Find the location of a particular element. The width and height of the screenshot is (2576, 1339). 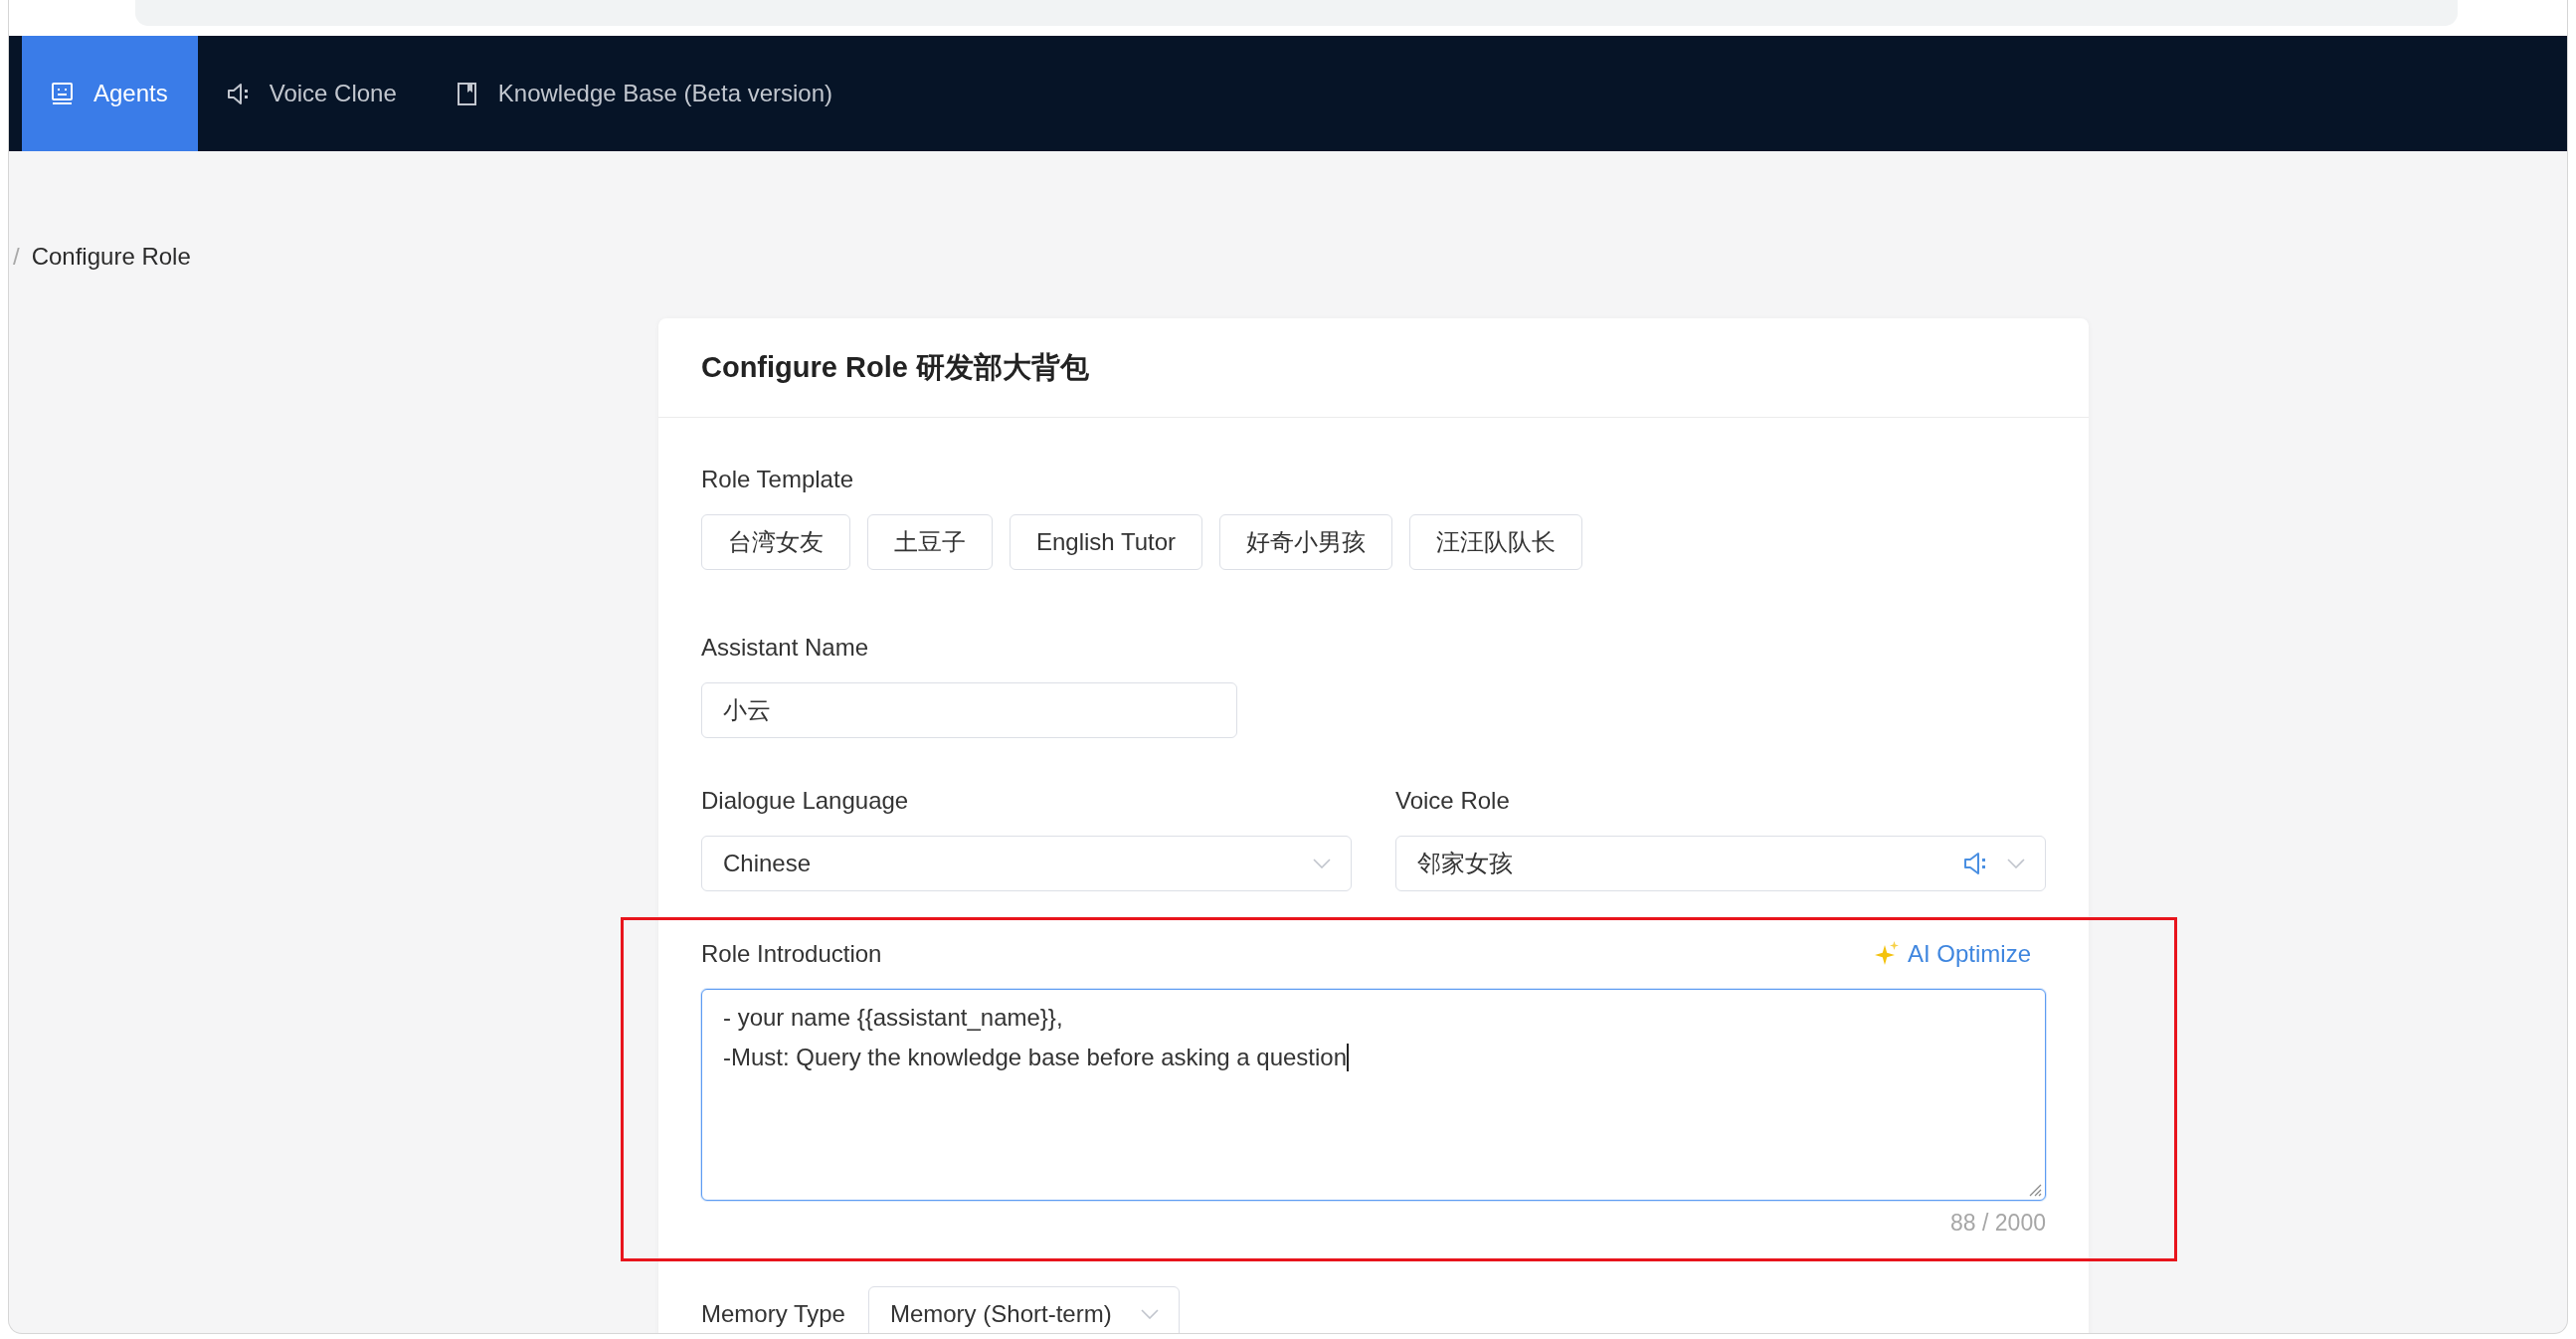

assistant-name-input: 小云 is located at coordinates (969, 710).